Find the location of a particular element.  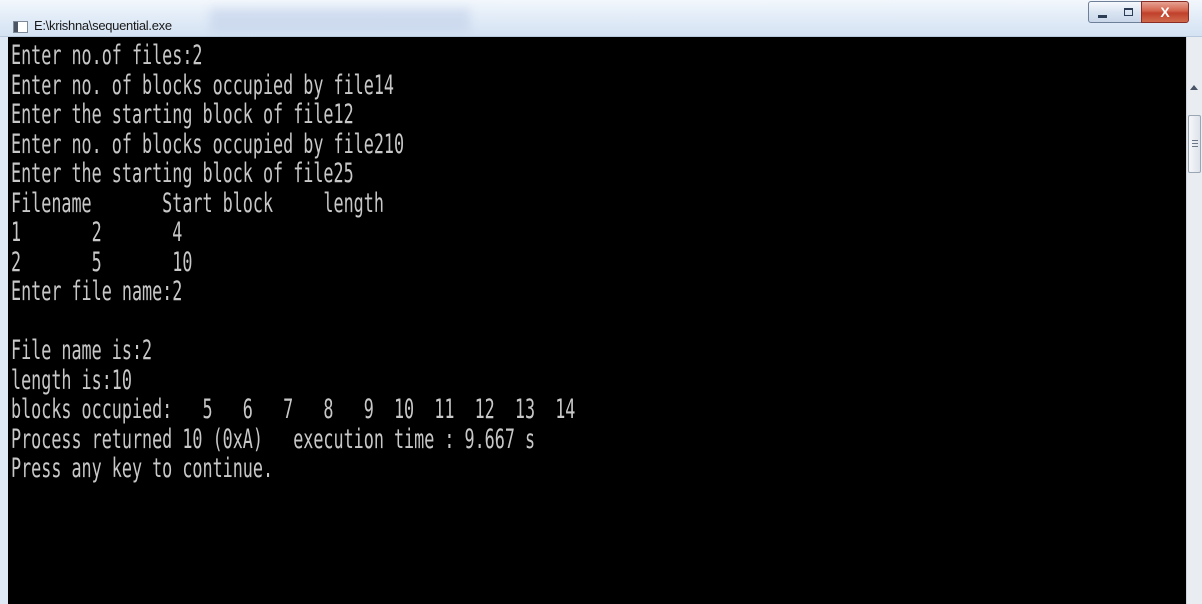

console-line: Filename Start block length is located at coordinates (197, 203).